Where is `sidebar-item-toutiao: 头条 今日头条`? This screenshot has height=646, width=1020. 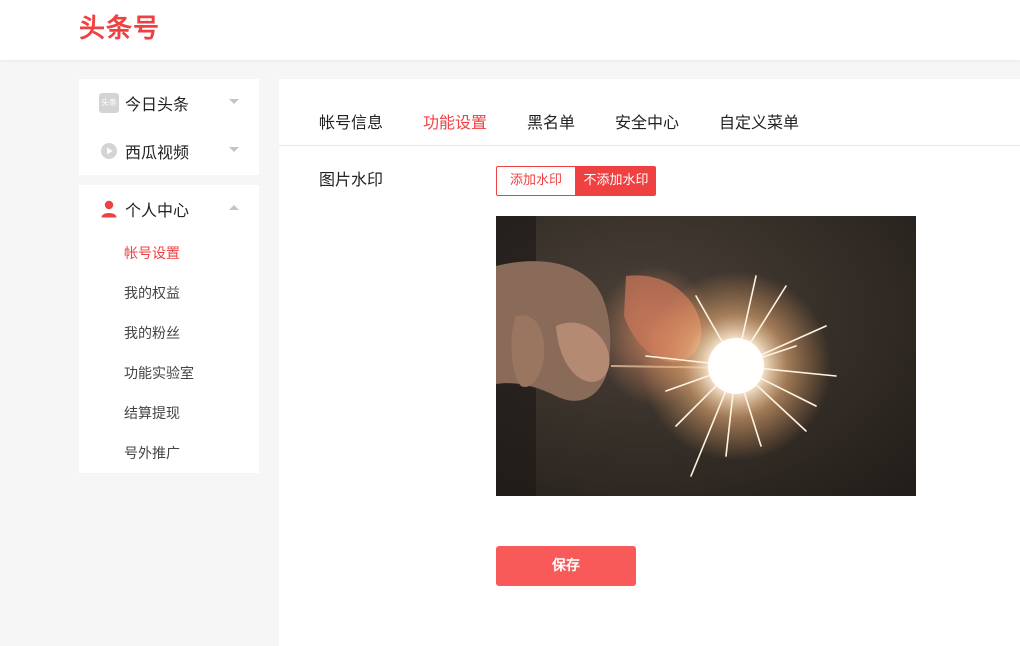 sidebar-item-toutiao: 头条 今日头条 is located at coordinates (169, 103).